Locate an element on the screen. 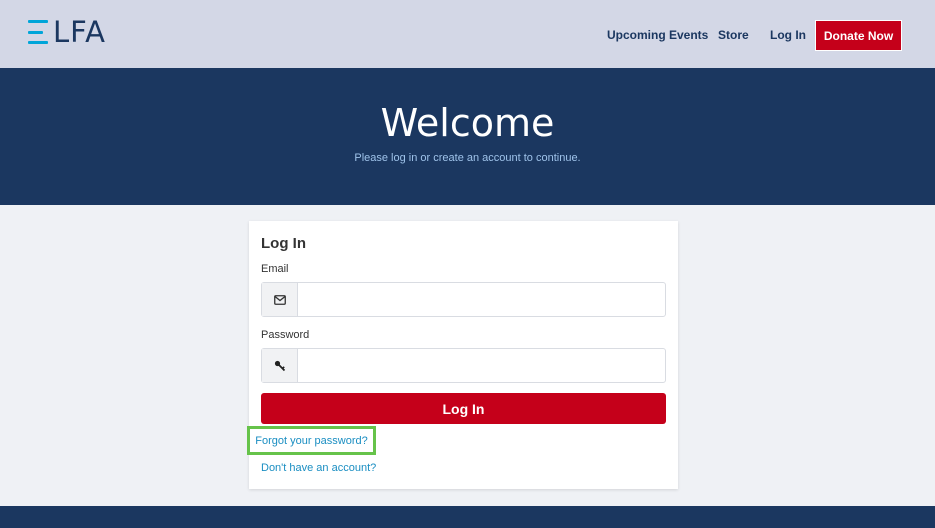 The height and width of the screenshot is (528, 935). forgot-password-link: Forgot your password? is located at coordinates (311, 441).